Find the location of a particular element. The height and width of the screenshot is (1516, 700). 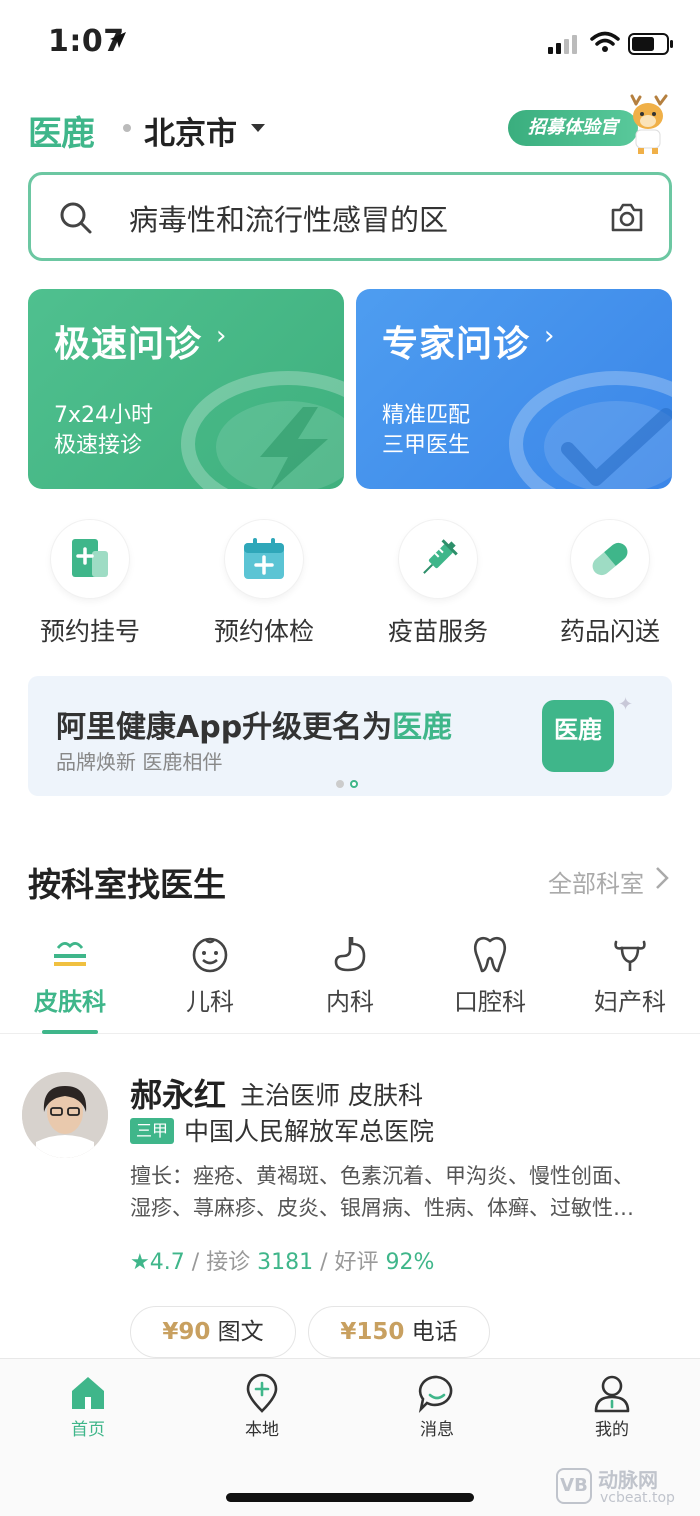

tab-home: 首页 is located at coordinates (88, 1406).